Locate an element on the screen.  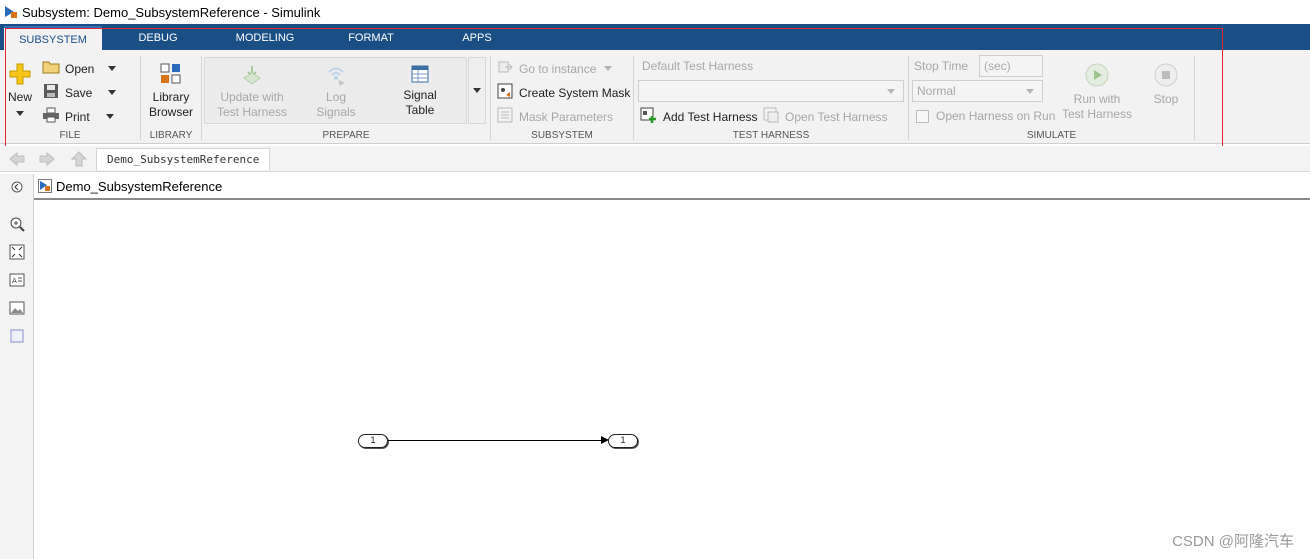
update-with-test-harness-button: Update with Test Harness is located at coordinates (252, 92).